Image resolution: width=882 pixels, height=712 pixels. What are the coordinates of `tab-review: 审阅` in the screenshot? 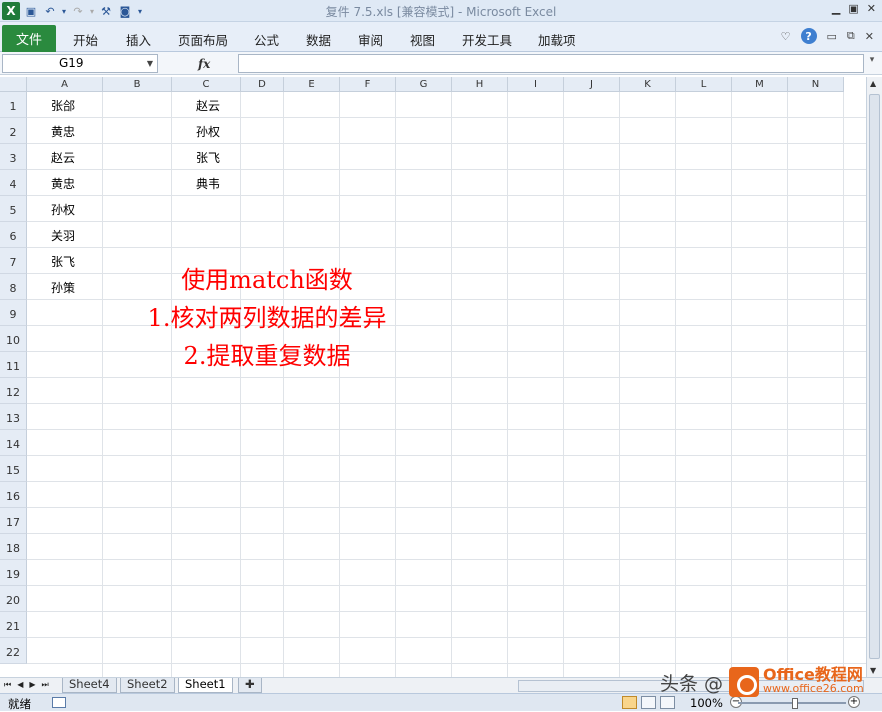 It's located at (370, 39).